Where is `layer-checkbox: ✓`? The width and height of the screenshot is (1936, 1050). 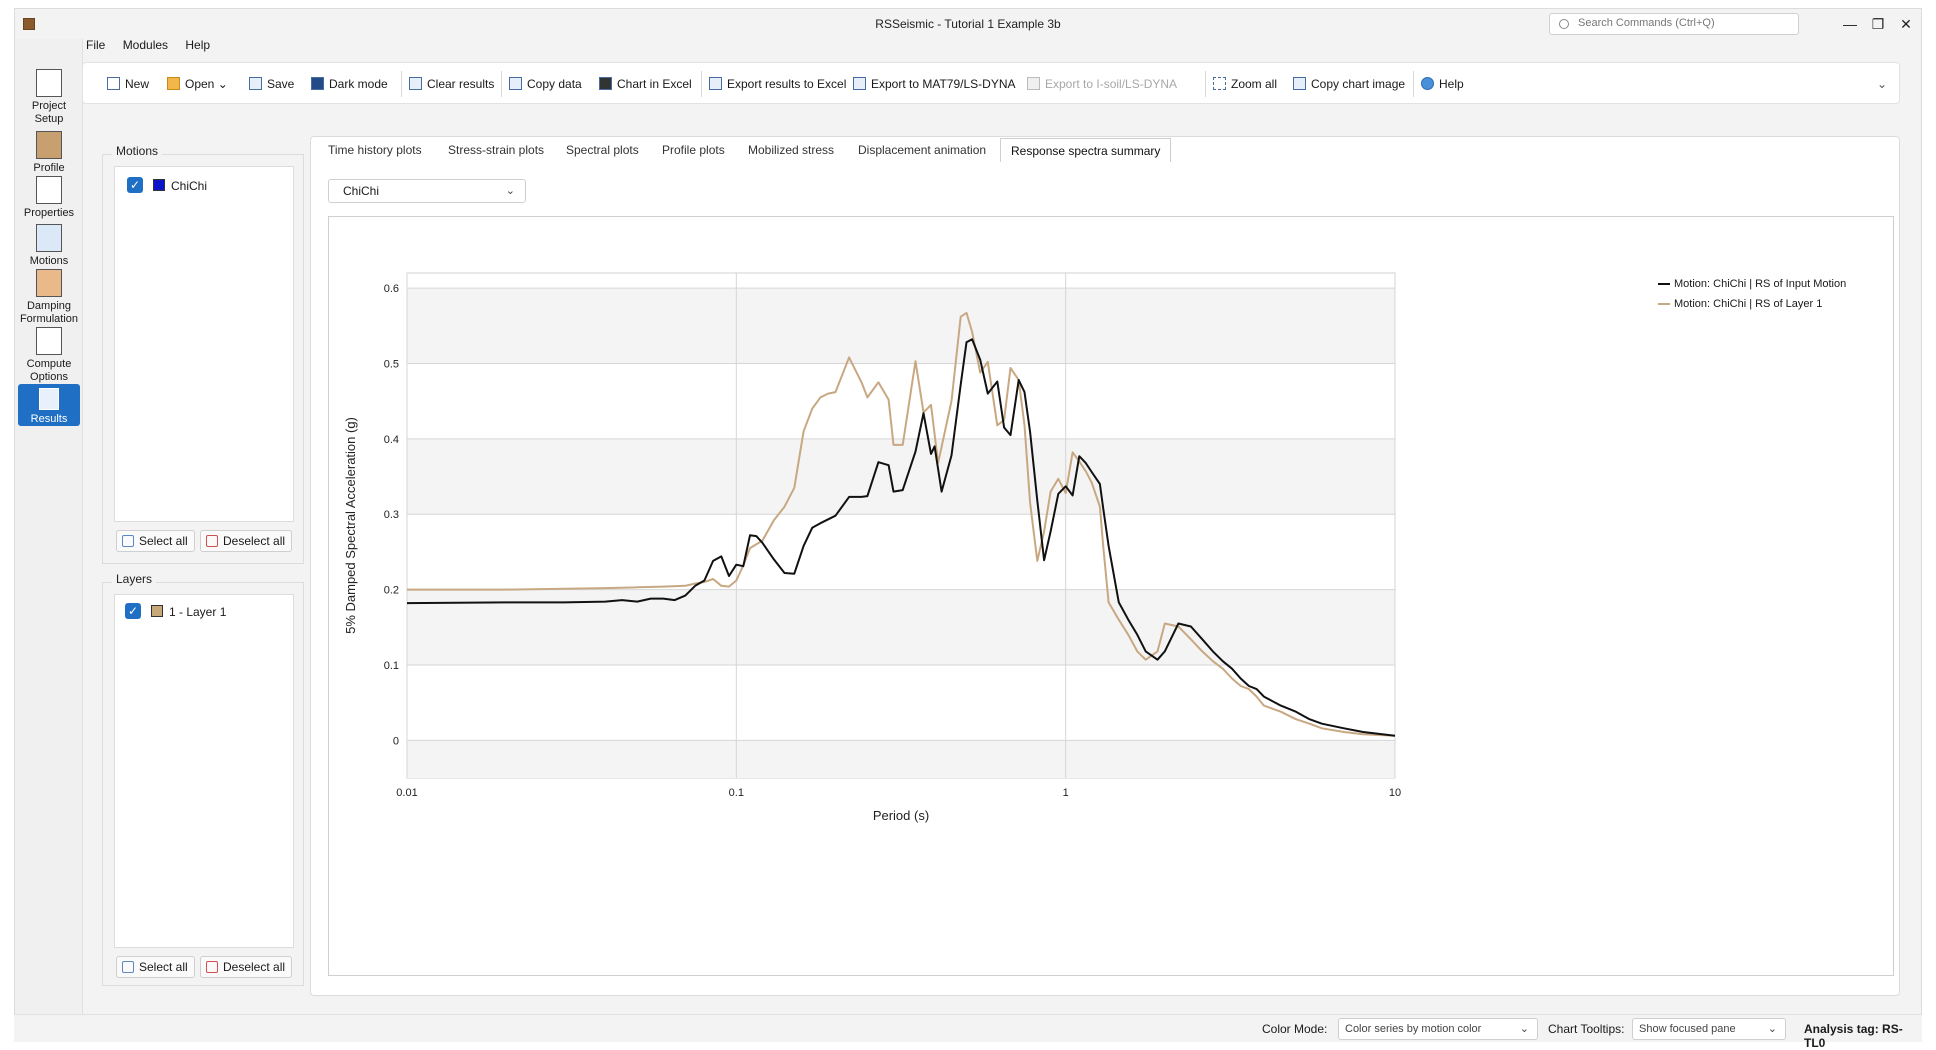 layer-checkbox: ✓ is located at coordinates (133, 611).